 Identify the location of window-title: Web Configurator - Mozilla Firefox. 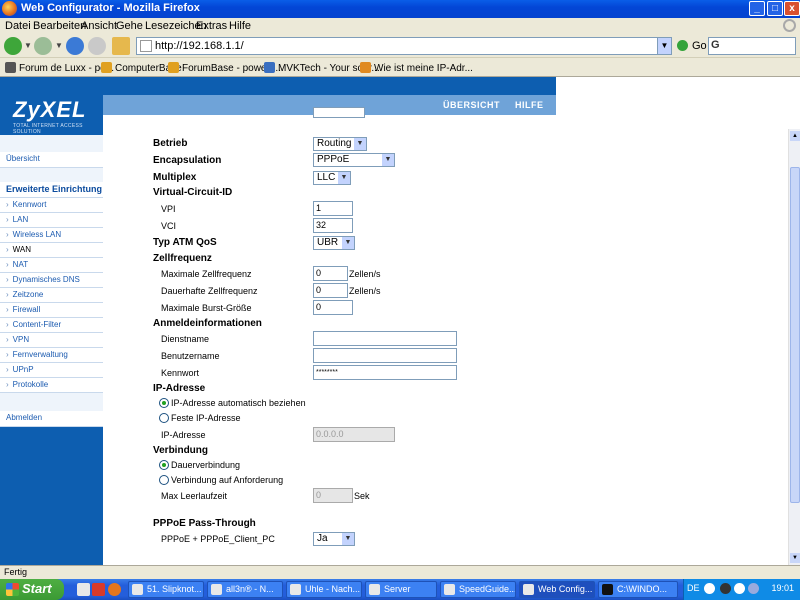
(110, 8).